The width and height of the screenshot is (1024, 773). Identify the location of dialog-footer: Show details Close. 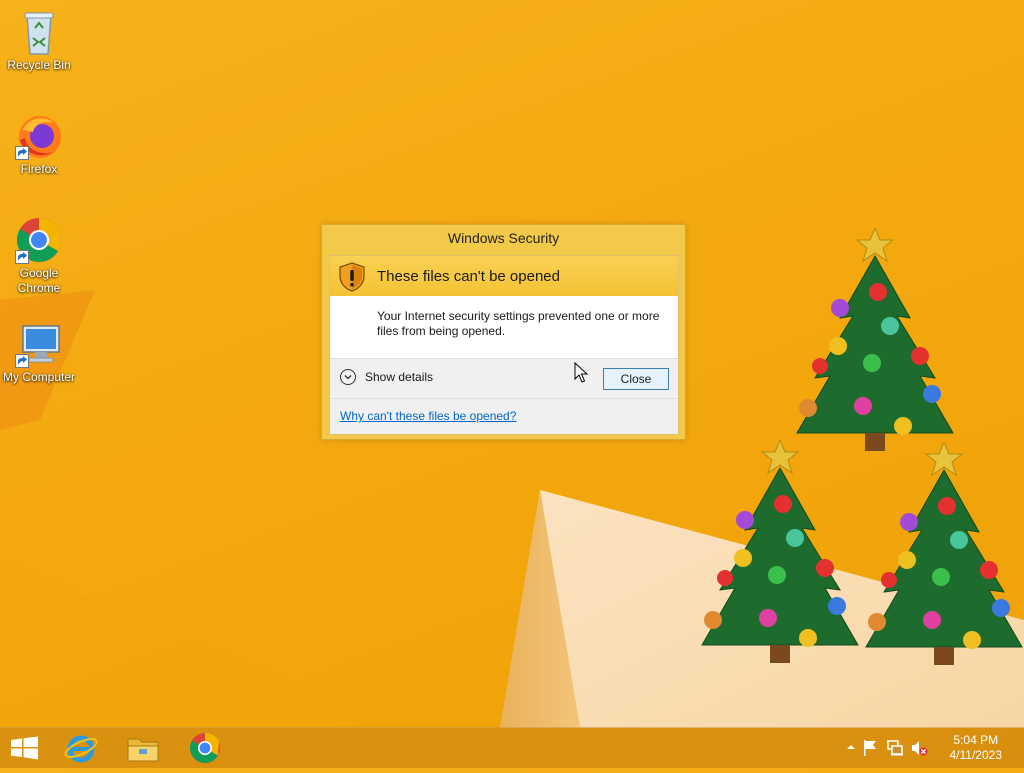
(504, 378).